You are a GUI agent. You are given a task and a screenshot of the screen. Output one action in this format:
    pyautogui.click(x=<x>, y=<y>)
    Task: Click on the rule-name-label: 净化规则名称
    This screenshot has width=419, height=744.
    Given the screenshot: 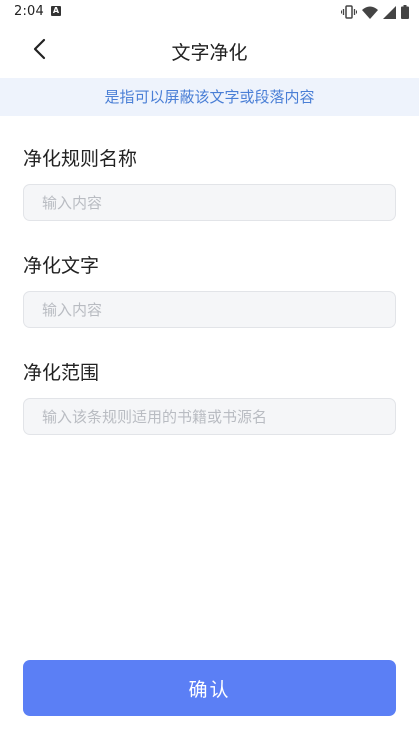 What is the action you would take?
    pyautogui.click(x=80, y=159)
    